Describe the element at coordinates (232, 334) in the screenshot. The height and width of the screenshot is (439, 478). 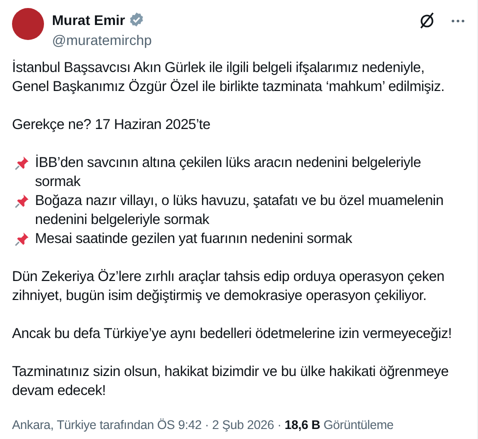
I see `tweet-text: Ancak bu defa Türkiye’ye aynı bedelleri ödetmelerine izin vermeyeceğiz!` at that location.